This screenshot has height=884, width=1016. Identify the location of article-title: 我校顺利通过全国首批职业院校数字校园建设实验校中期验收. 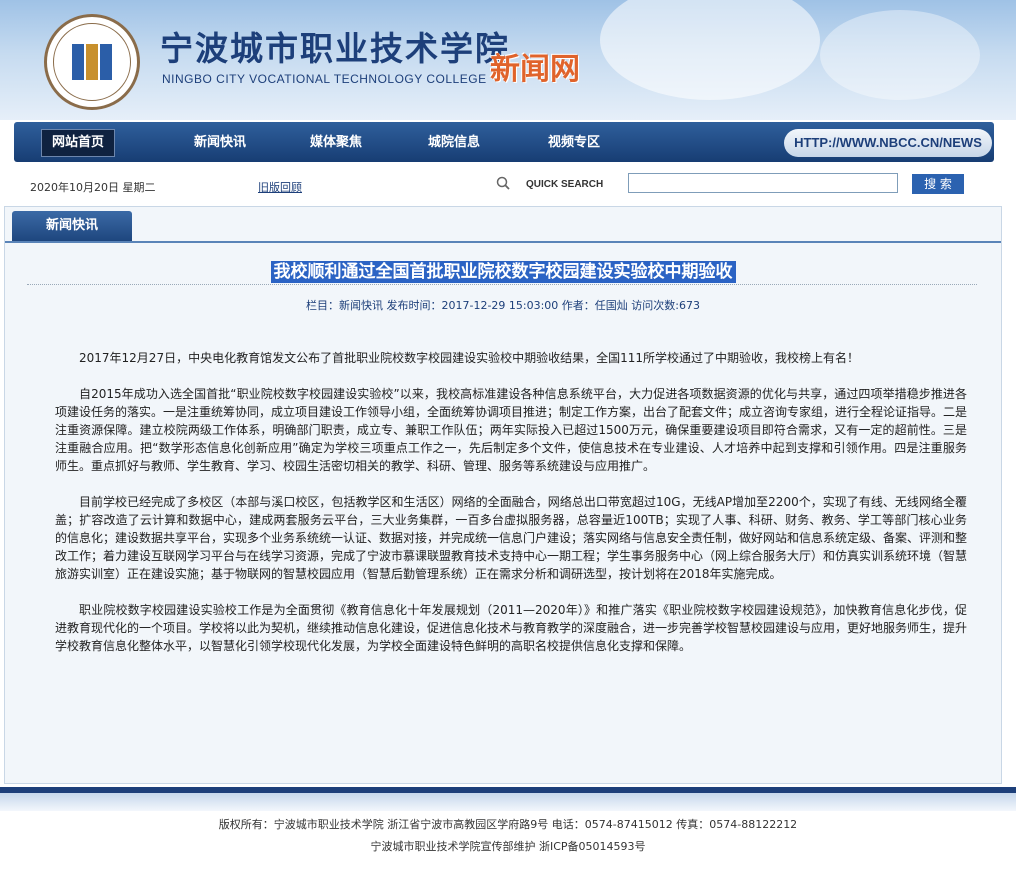
(503, 272).